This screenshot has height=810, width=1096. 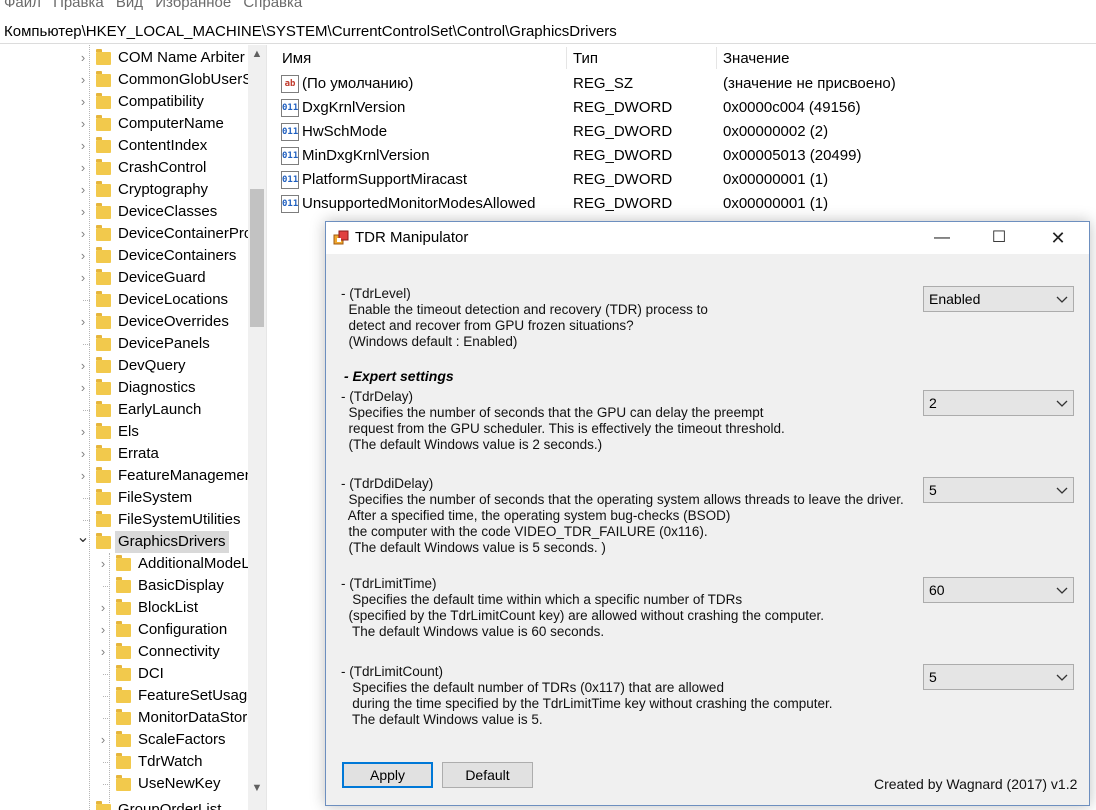 I want to click on tree-item: › CommonGlobUserSettings, so click(x=133, y=80).